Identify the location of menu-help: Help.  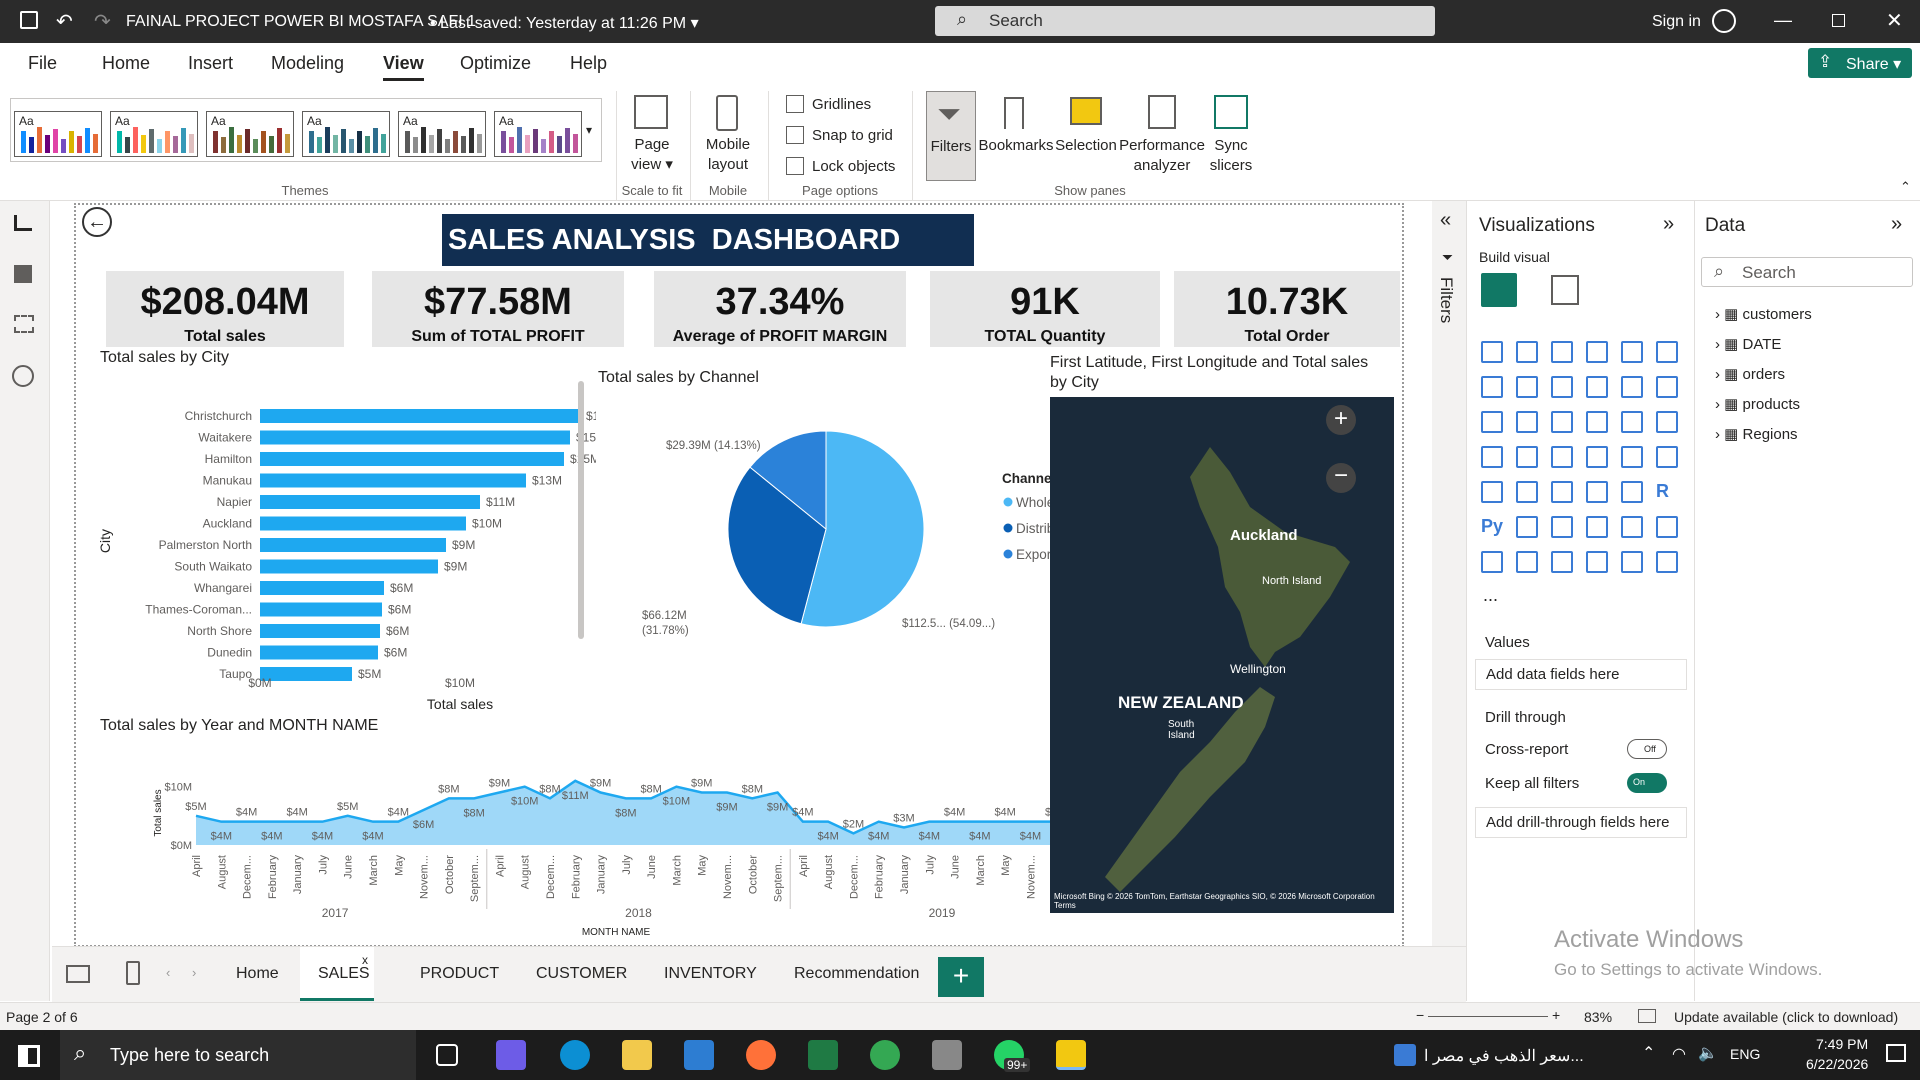
(588, 63).